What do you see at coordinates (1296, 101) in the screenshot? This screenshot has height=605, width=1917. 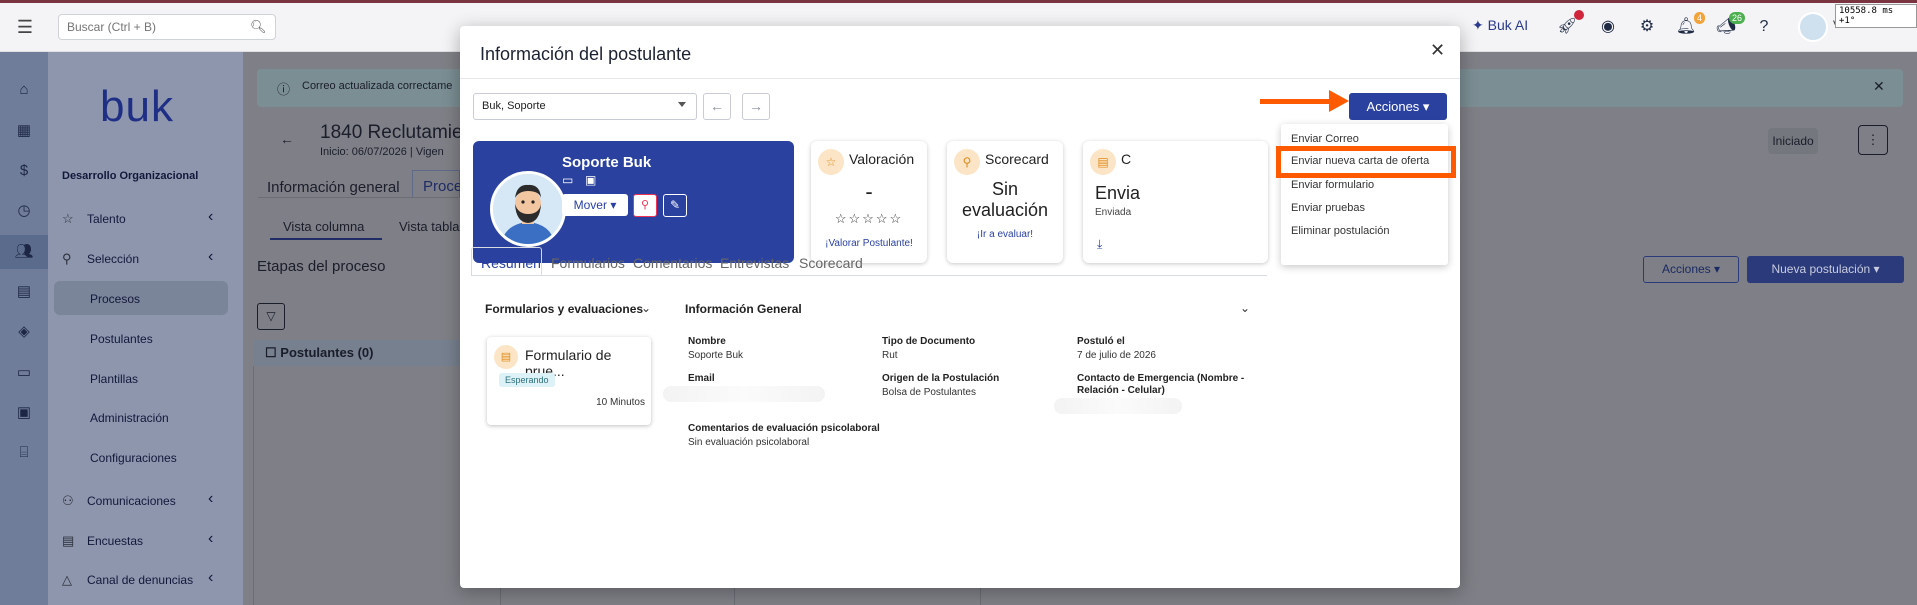 I see `annotation-arrow` at bounding box center [1296, 101].